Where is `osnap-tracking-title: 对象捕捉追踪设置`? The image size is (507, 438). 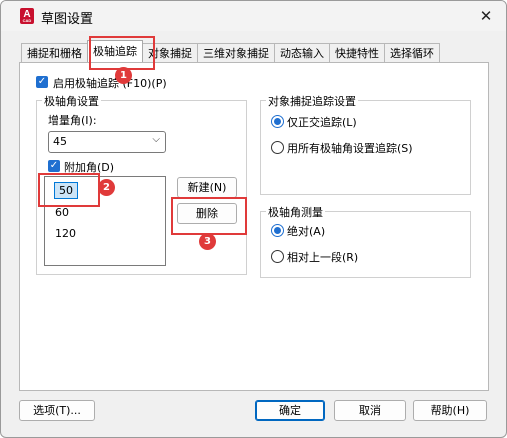 osnap-tracking-title: 对象捕捉追踪设置 is located at coordinates (312, 101).